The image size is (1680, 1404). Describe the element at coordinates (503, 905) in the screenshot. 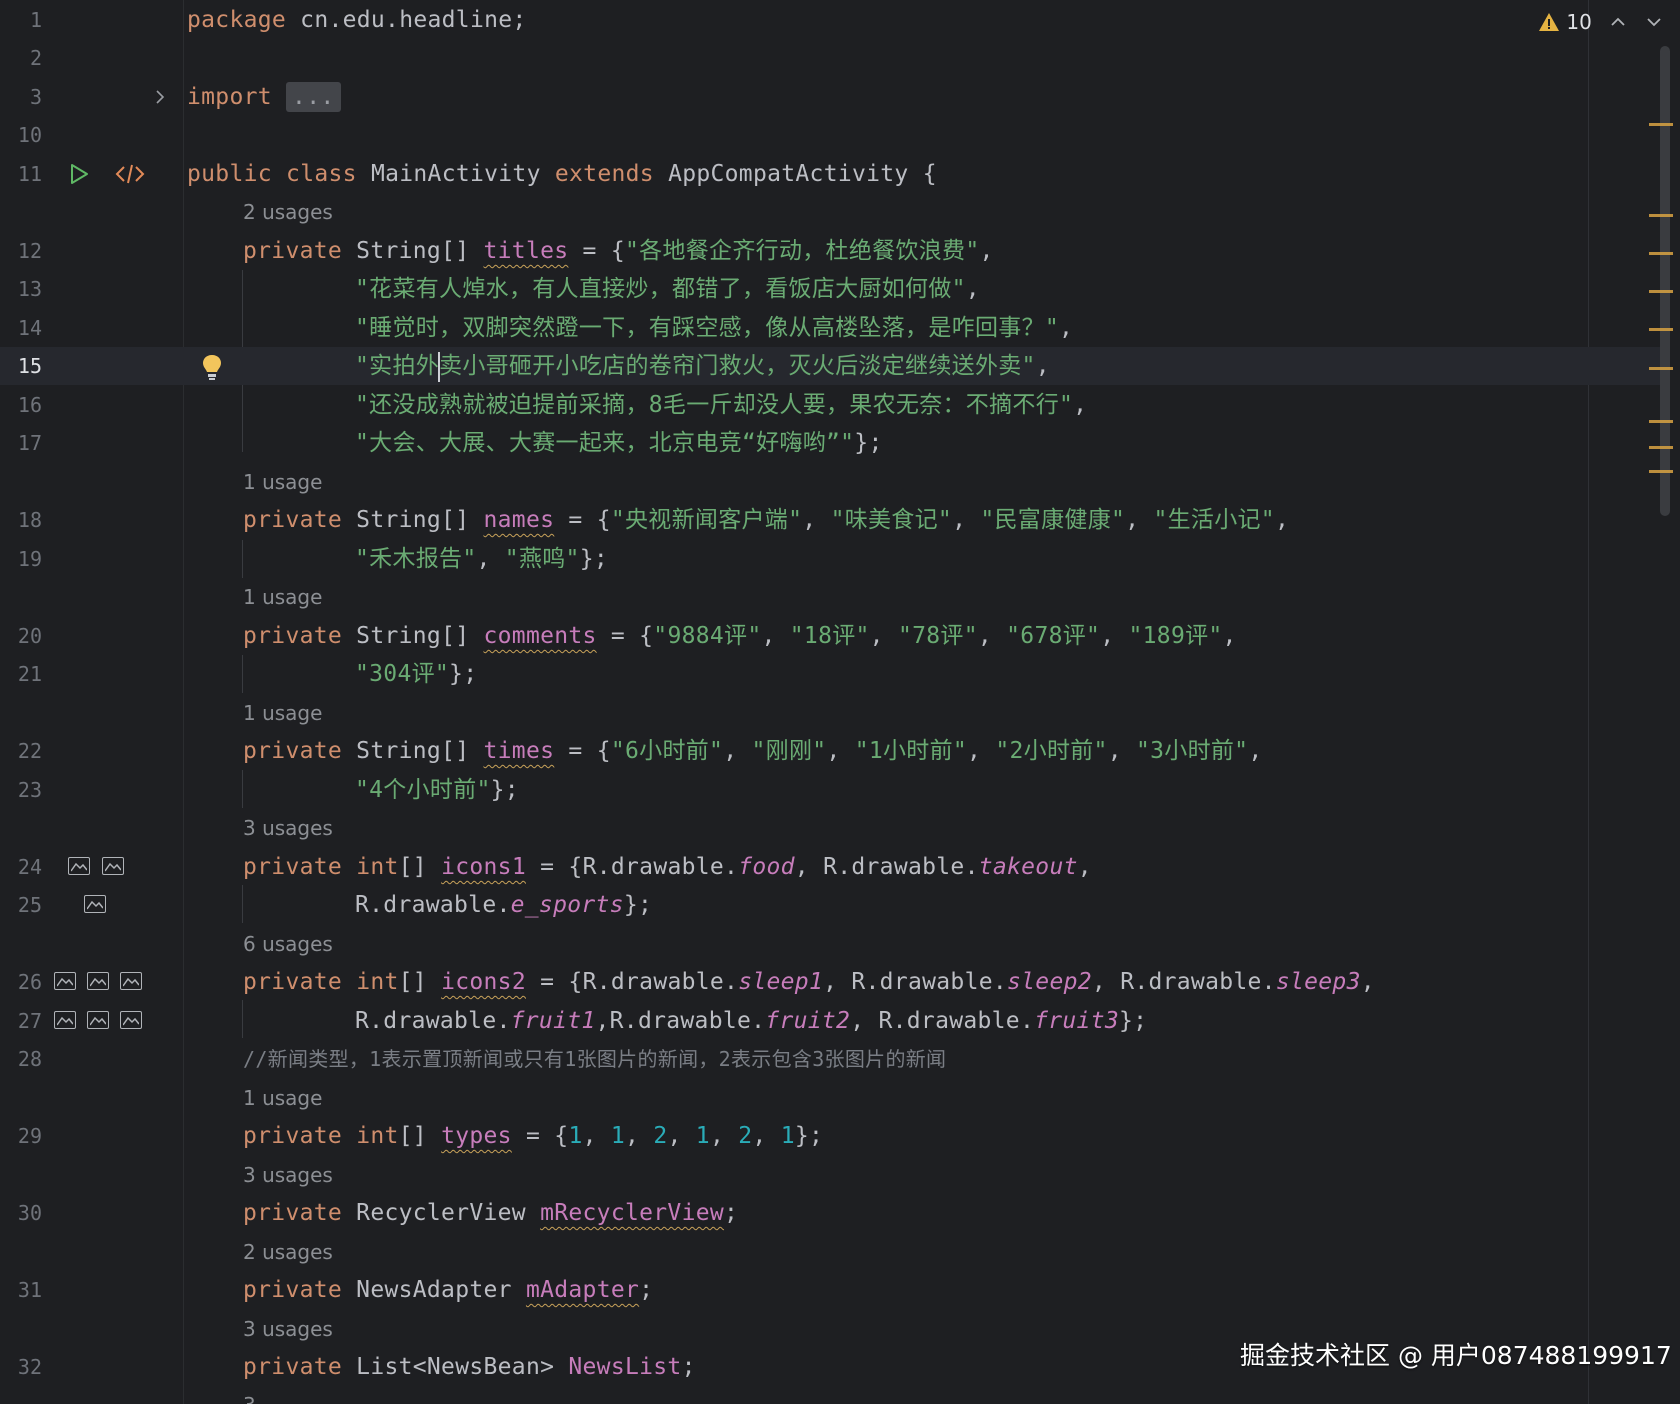

I see `code-text: R.drawable.e_sports};` at that location.